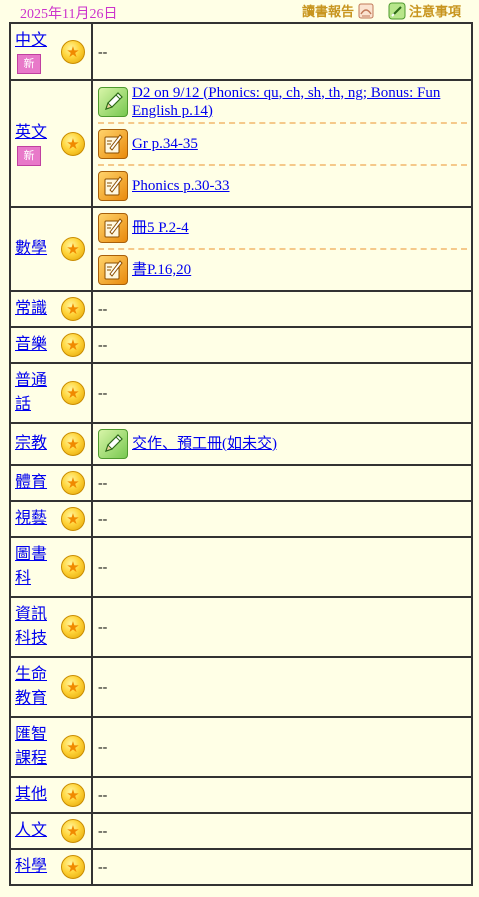 The width and height of the screenshot is (479, 897). I want to click on subject-link: 匯智課程, so click(33, 747).